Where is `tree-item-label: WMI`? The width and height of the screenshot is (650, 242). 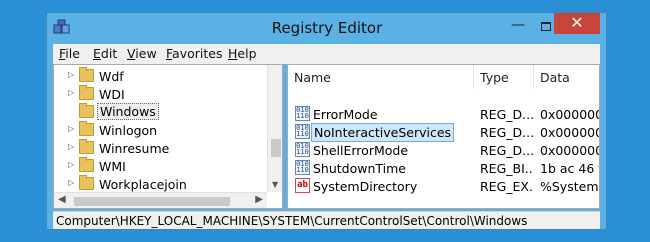
tree-item-label: WMI is located at coordinates (112, 166).